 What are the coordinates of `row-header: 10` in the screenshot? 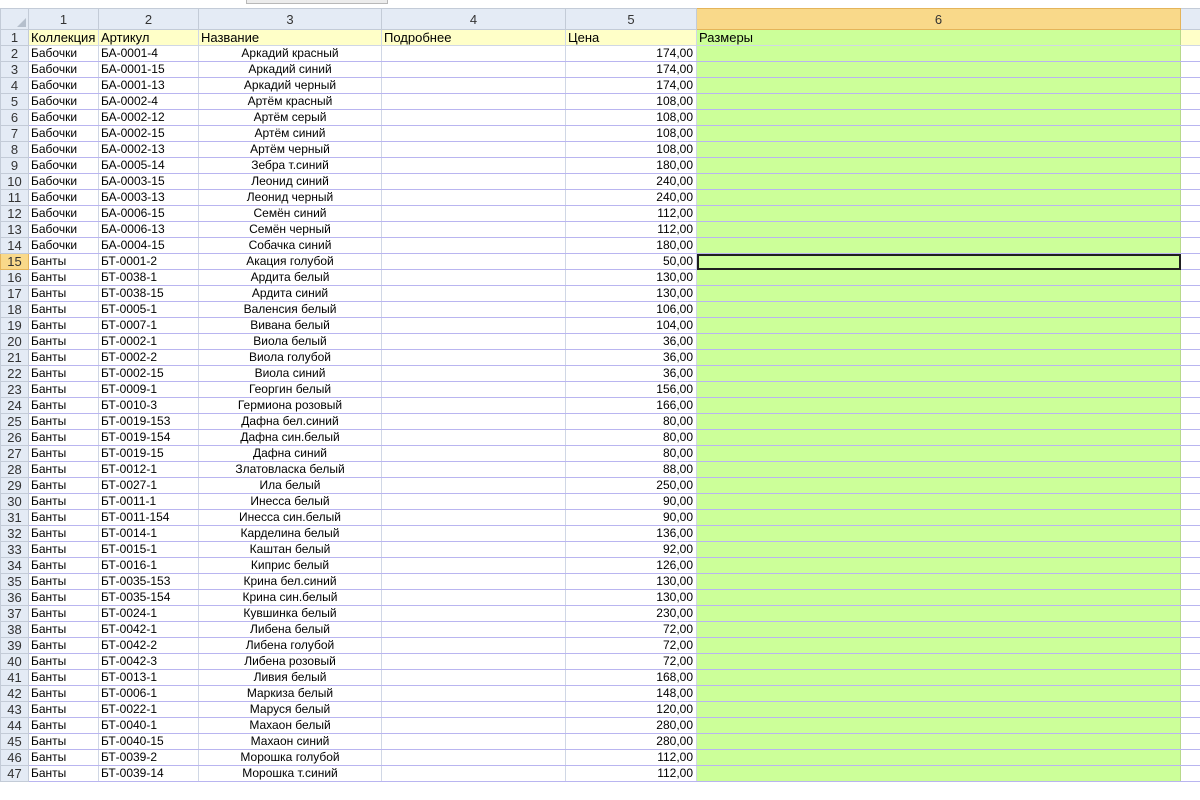 It's located at (14, 181).